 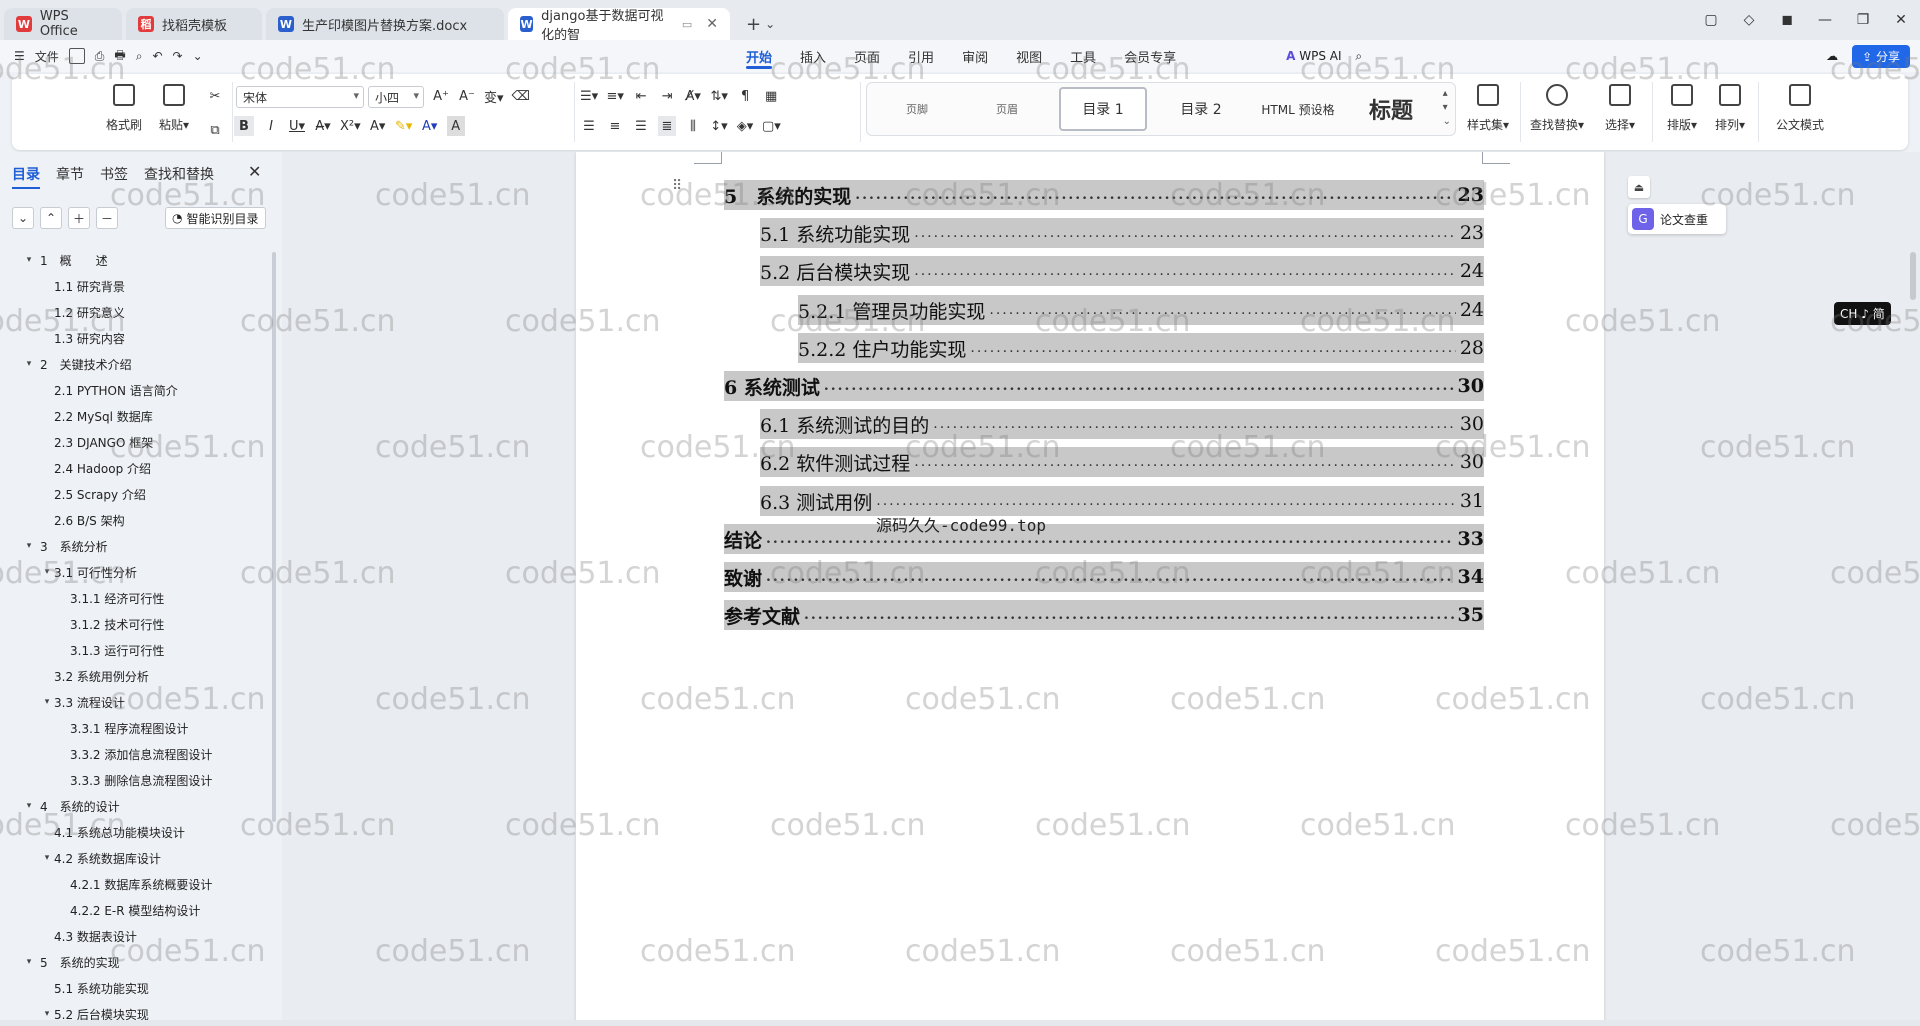 What do you see at coordinates (719, 126) in the screenshot?
I see `line-spacing-icon: ↕▾` at bounding box center [719, 126].